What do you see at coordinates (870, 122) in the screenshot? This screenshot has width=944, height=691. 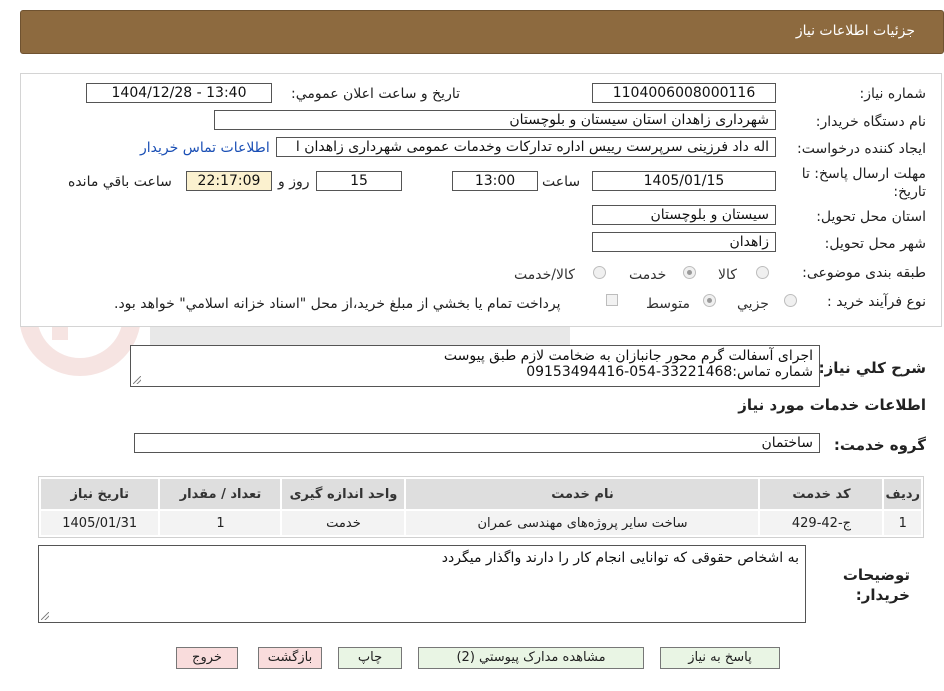 I see `buyer-org-label: نام دستگاه خريدار:` at bounding box center [870, 122].